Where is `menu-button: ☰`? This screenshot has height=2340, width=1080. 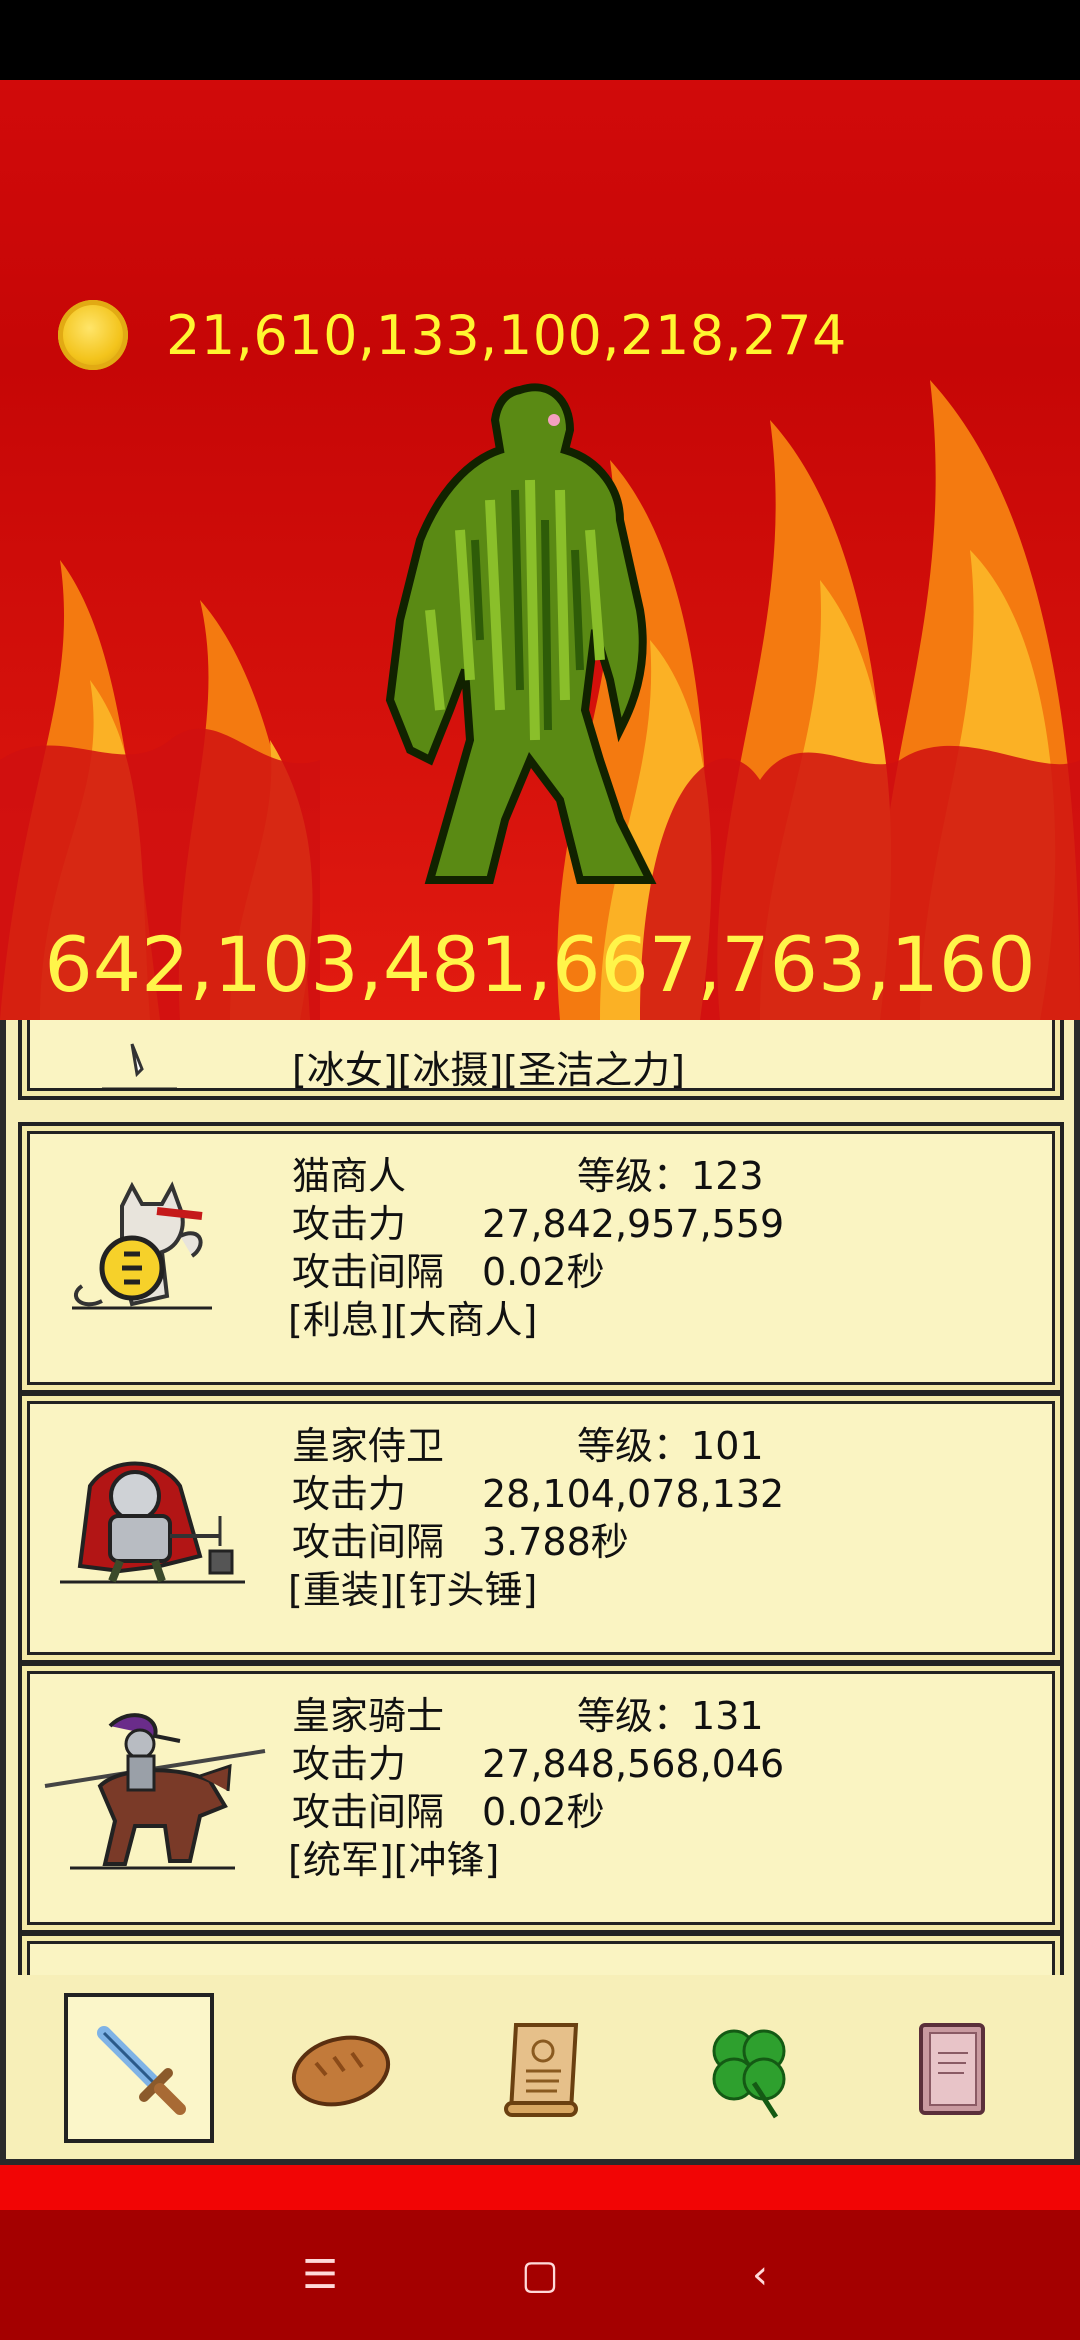 menu-button: ☰ is located at coordinates (320, 2275).